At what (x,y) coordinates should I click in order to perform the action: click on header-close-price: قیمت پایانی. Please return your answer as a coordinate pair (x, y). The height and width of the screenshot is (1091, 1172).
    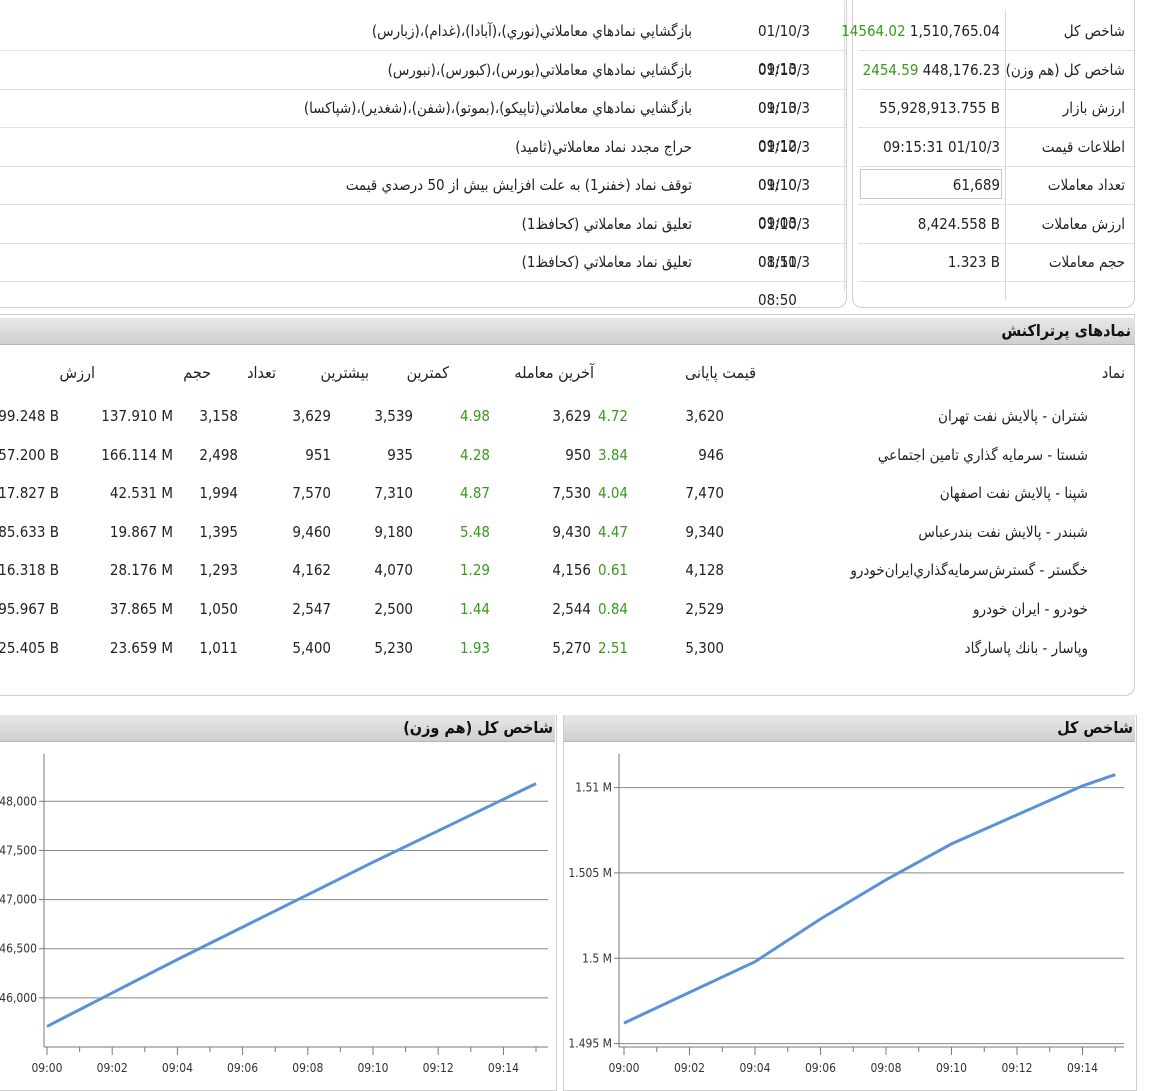
    Looking at the image, I should click on (720, 372).